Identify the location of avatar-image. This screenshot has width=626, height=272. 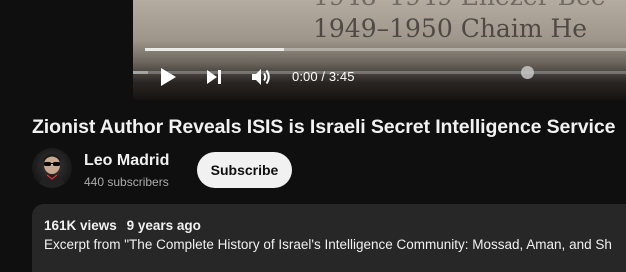
(52, 171).